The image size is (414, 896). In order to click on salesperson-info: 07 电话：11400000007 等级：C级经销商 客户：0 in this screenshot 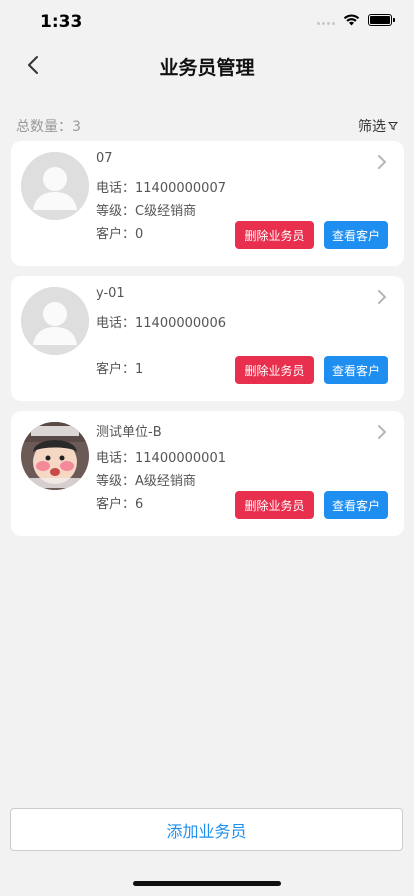, I will do `click(161, 196)`.